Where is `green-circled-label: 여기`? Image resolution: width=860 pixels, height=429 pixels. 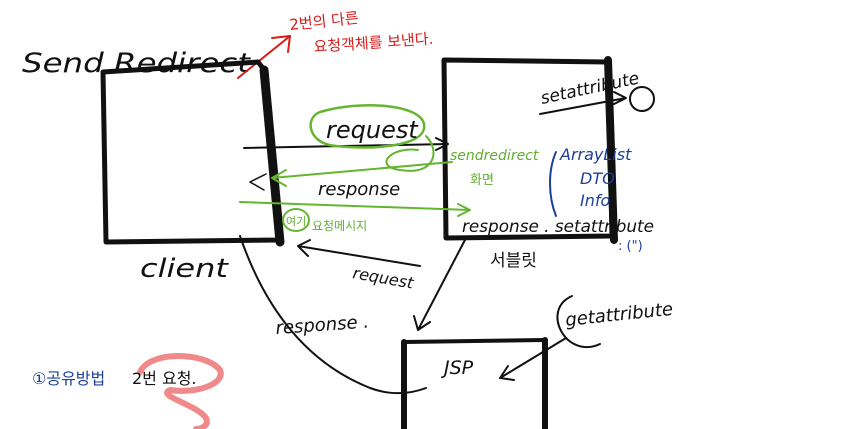 green-circled-label: 여기 is located at coordinates (296, 221).